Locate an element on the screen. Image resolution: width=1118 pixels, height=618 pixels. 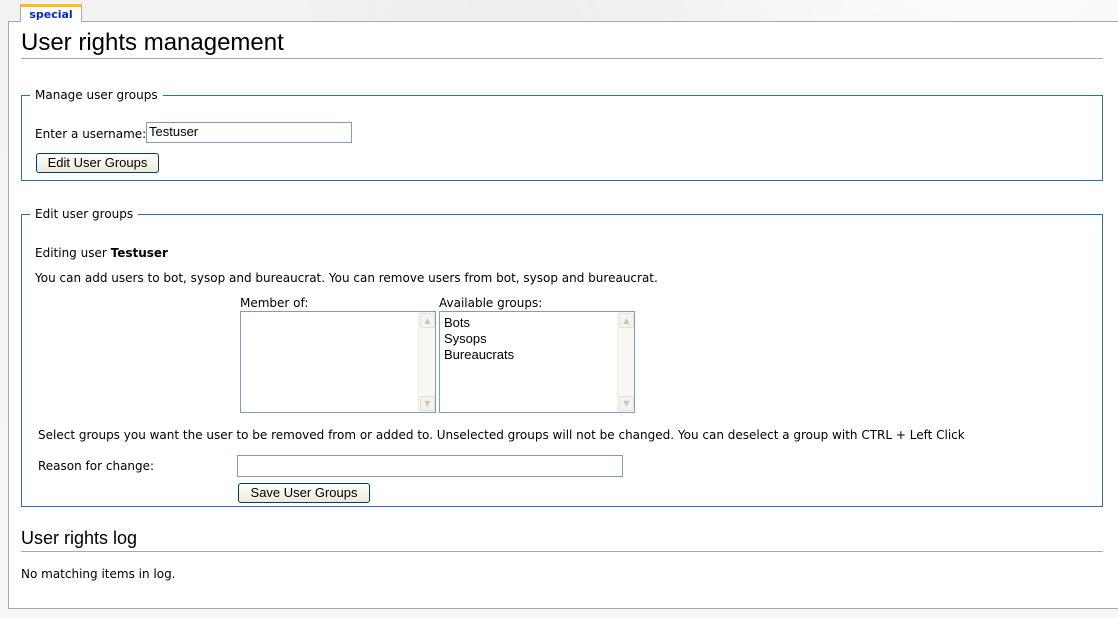
available-groups-items: Bots Sysops Bureaucrats is located at coordinates (479, 339).